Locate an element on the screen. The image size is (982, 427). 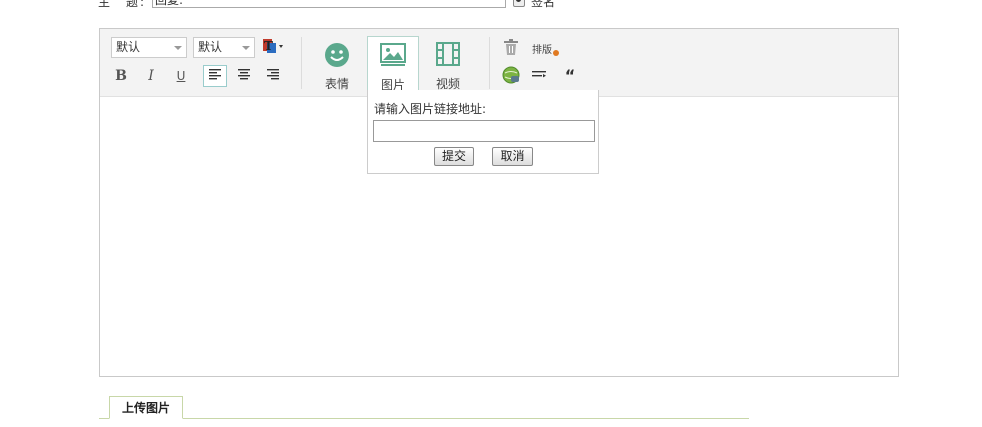
cancel-button: 取消 is located at coordinates (512, 156).